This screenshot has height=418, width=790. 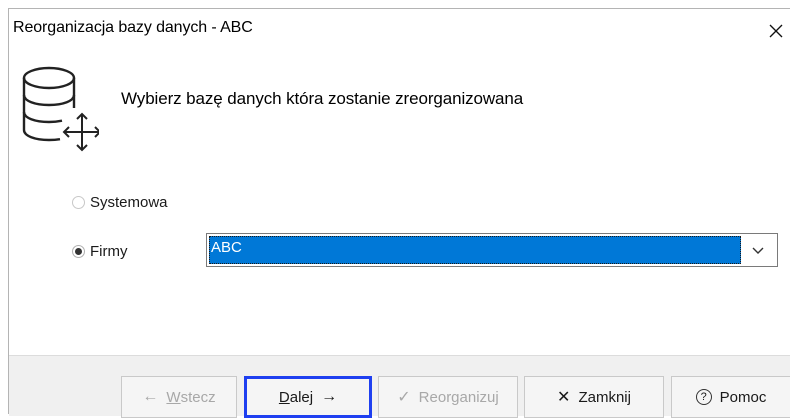 What do you see at coordinates (404, 397) in the screenshot?
I see `checkmark-icon: ✓` at bounding box center [404, 397].